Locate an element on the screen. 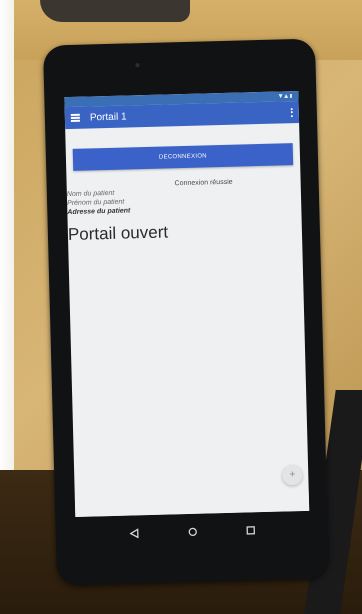 The height and width of the screenshot is (614, 362). add-icon: + is located at coordinates (292, 475).